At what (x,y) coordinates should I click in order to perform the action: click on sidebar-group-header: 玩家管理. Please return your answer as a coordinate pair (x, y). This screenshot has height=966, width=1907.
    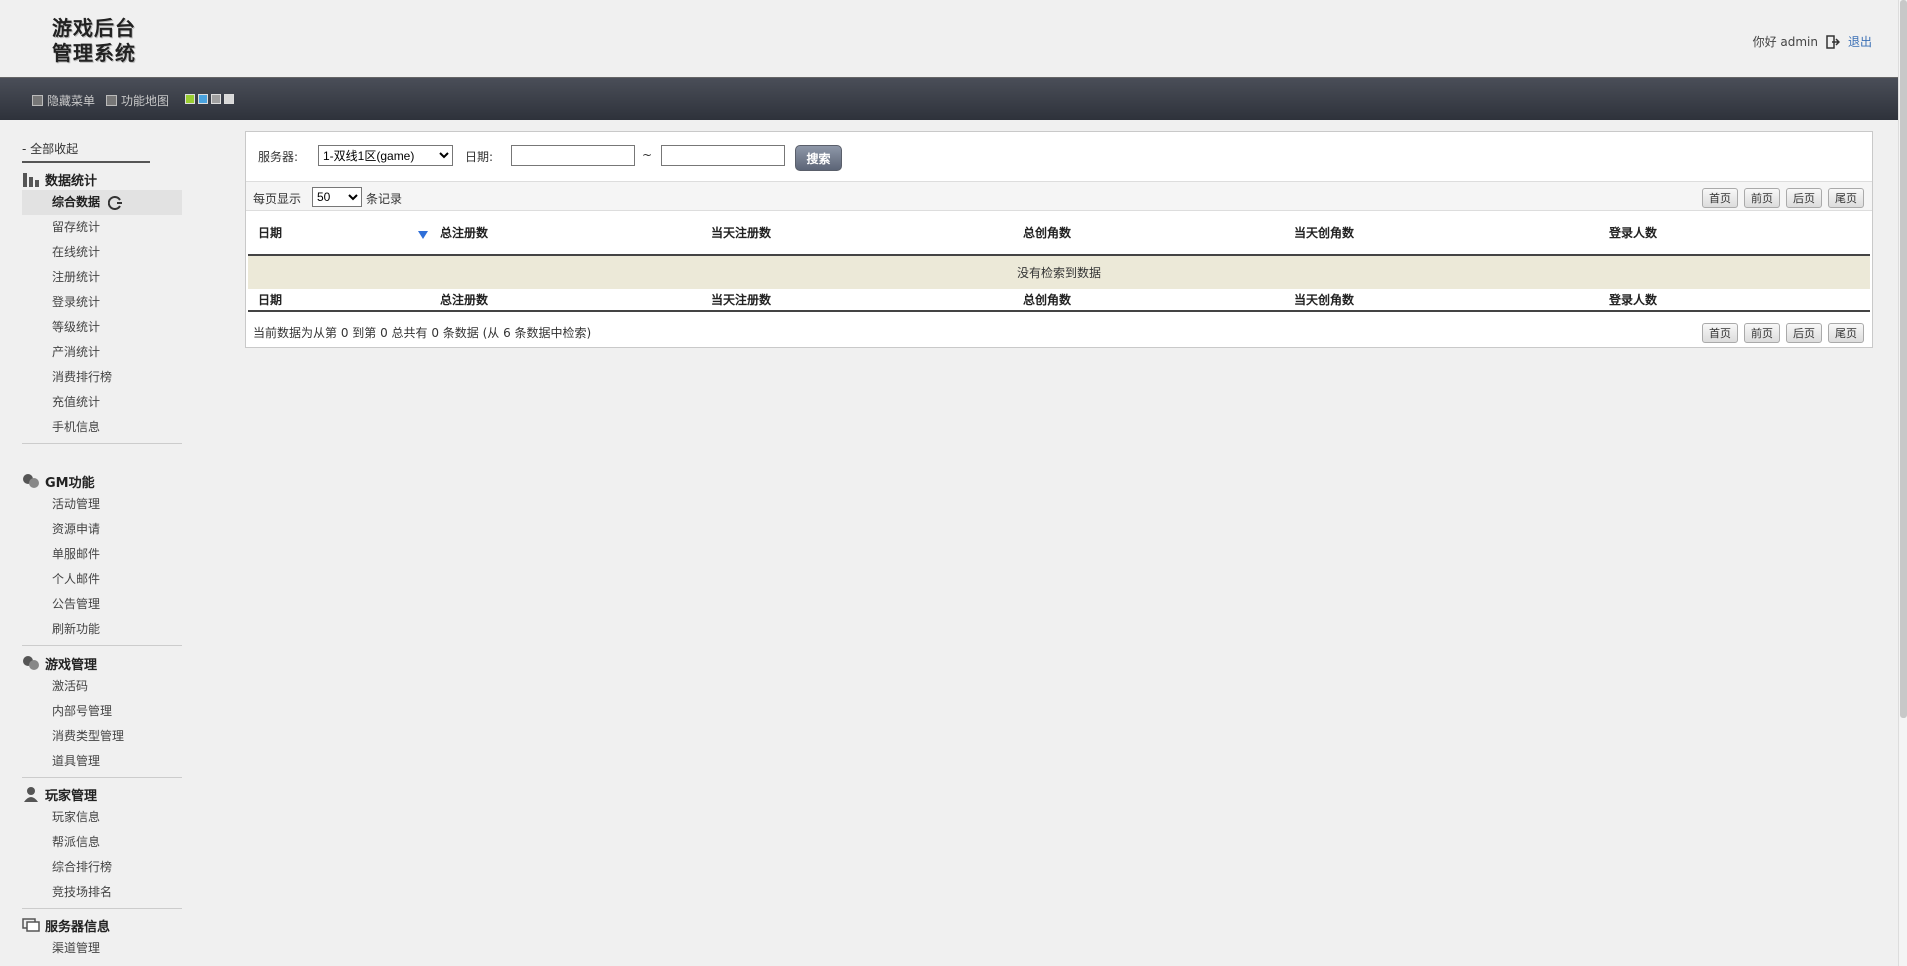
    Looking at the image, I should click on (102, 794).